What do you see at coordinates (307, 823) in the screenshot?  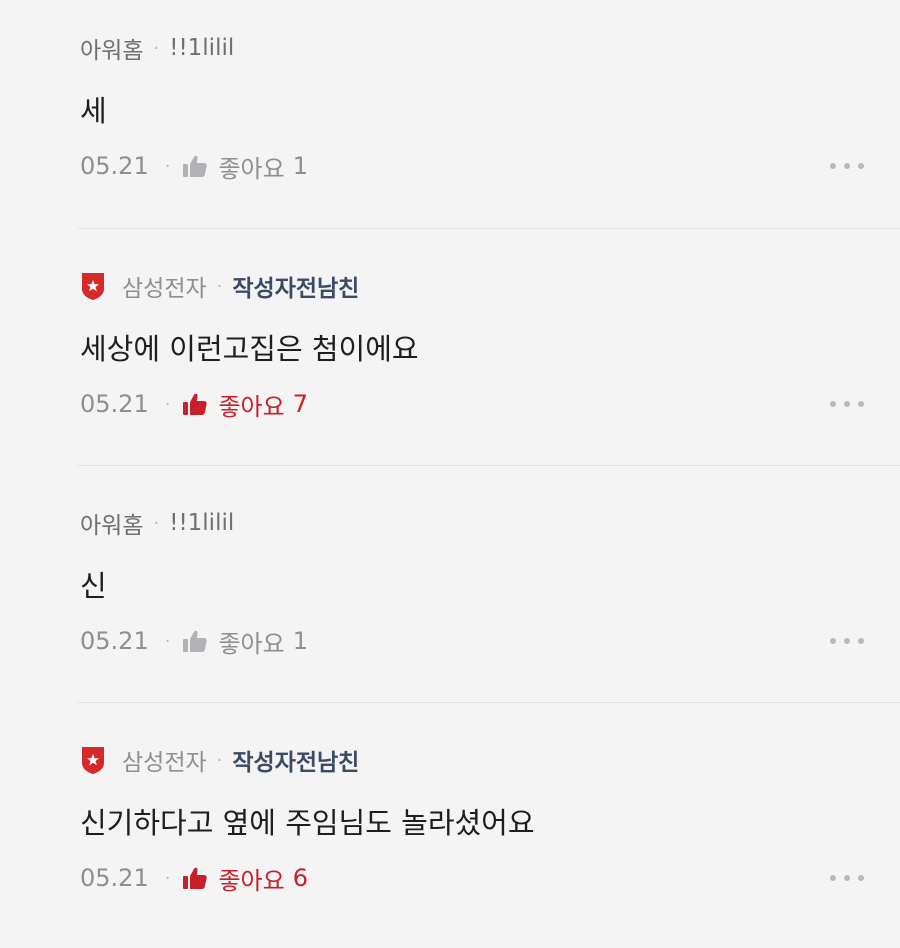 I see `comment-body: 신기하다고 옆에 주임님도 놀라셨어요` at bounding box center [307, 823].